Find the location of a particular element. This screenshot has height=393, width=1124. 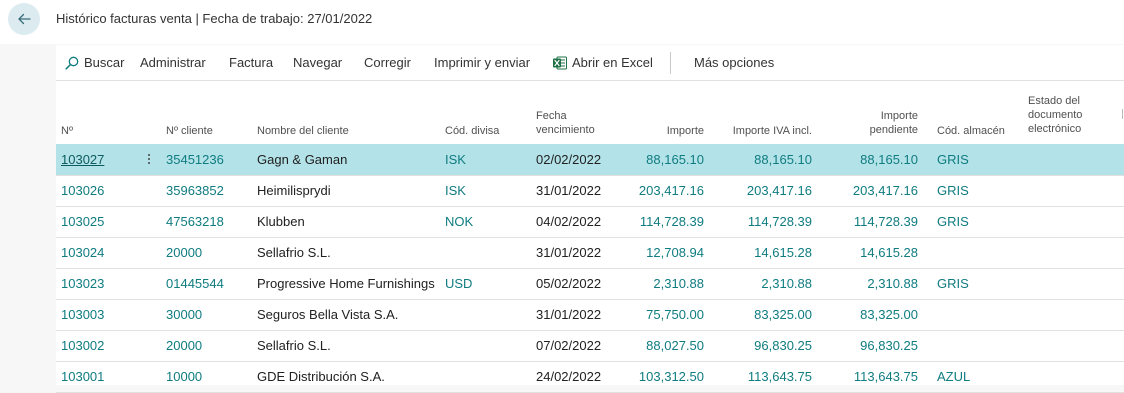

column-header-currency: Cód. divisa is located at coordinates (472, 131).